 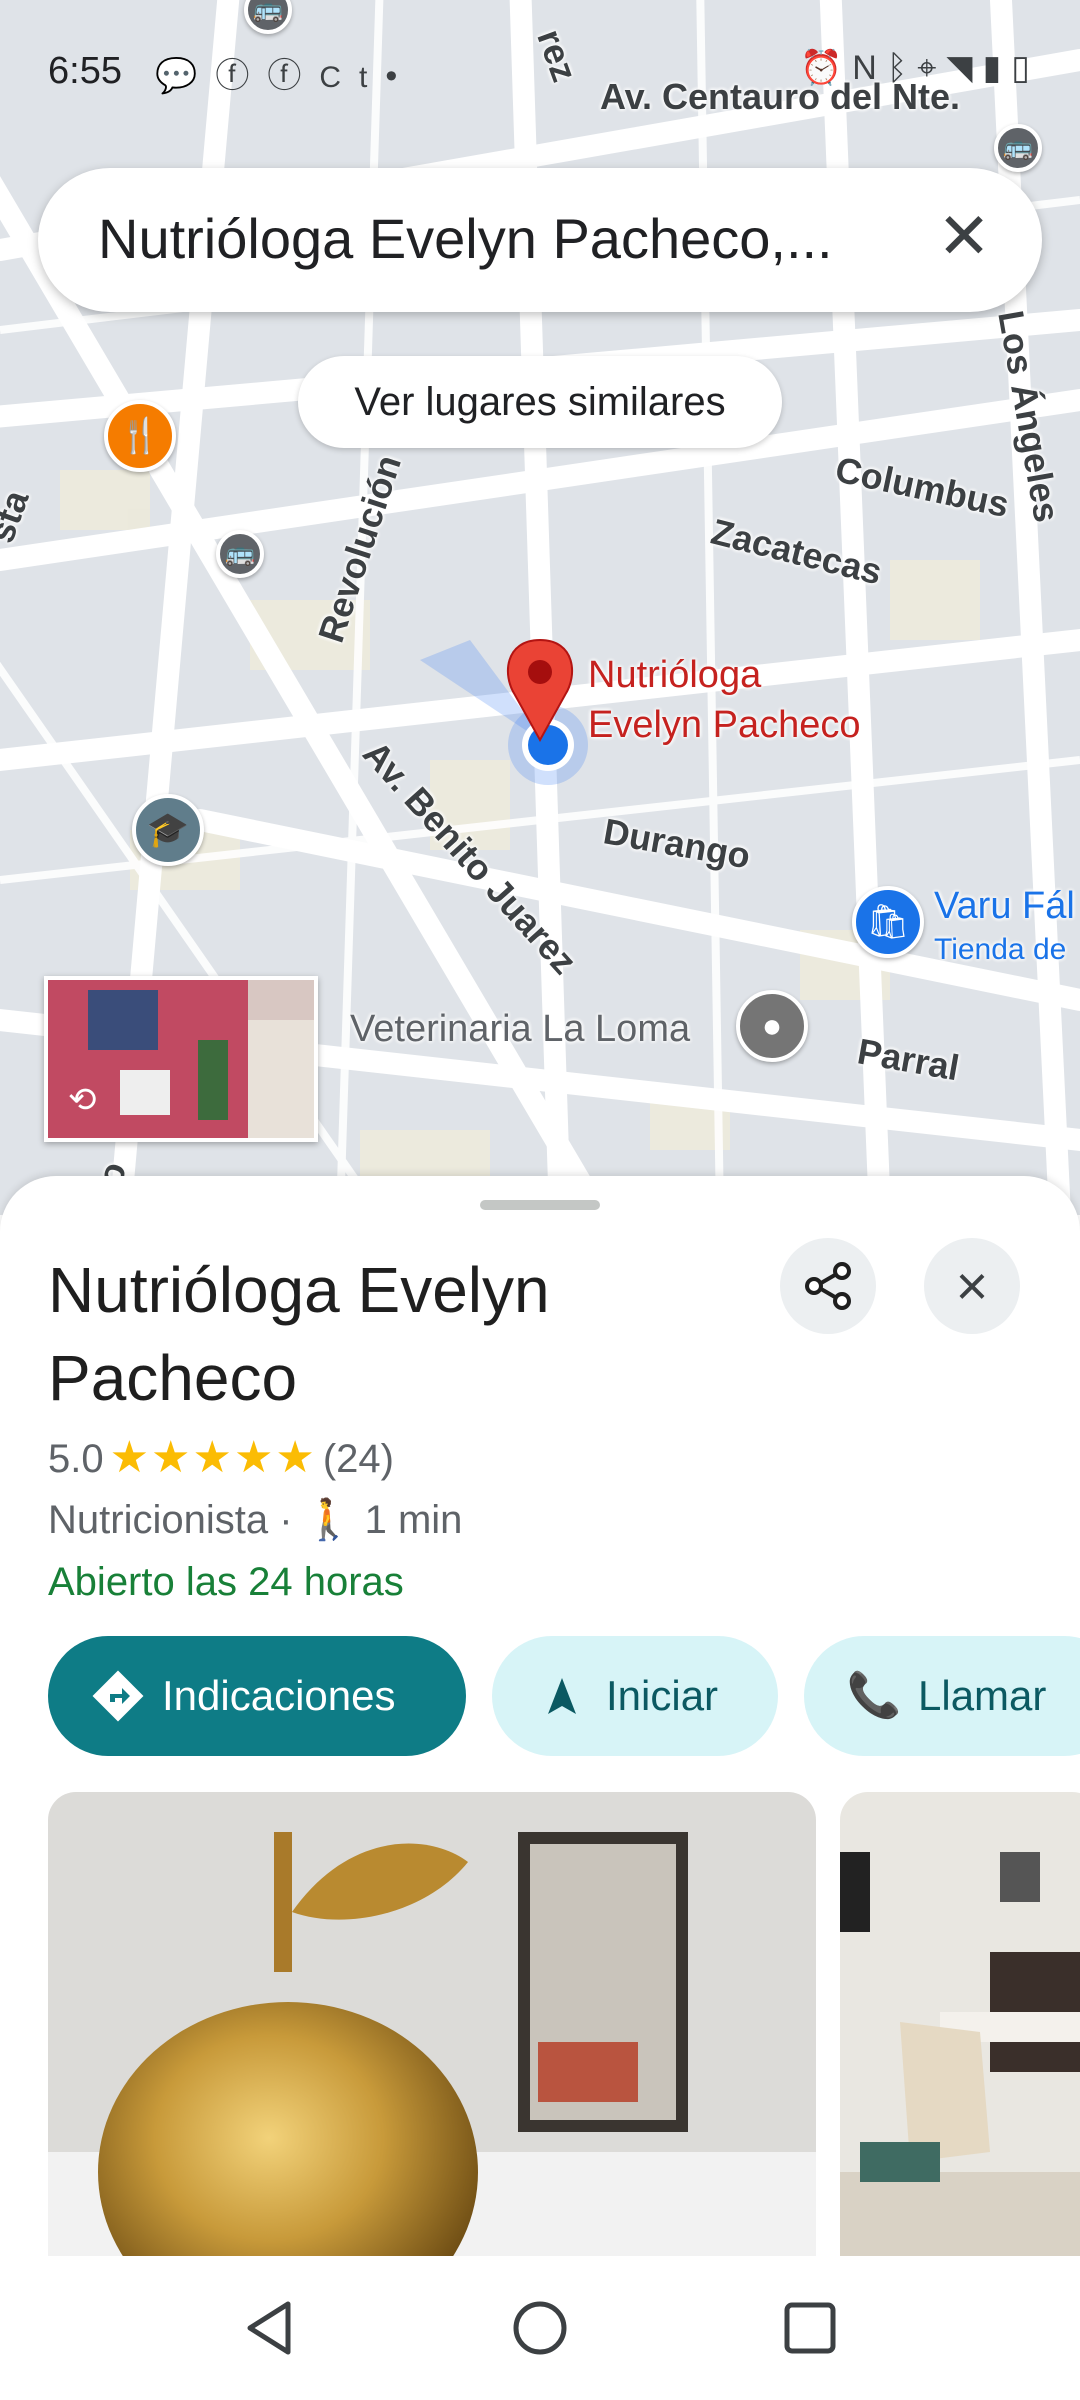 What do you see at coordinates (82, 1100) in the screenshot?
I see `rotate-360-icon: ⟲` at bounding box center [82, 1100].